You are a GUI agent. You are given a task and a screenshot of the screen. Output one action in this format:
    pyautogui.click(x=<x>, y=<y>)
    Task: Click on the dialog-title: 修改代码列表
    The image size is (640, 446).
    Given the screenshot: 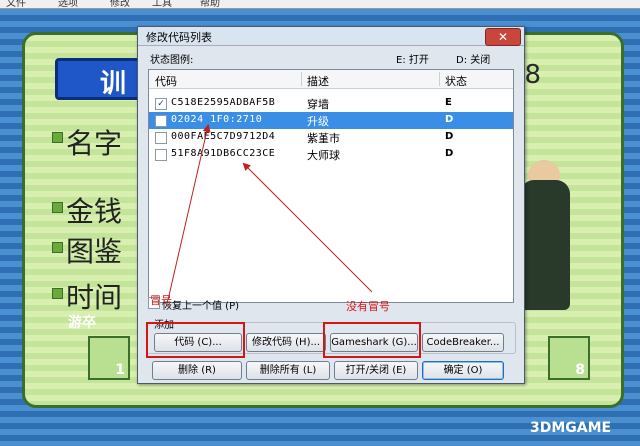 What is the action you would take?
    pyautogui.click(x=179, y=37)
    